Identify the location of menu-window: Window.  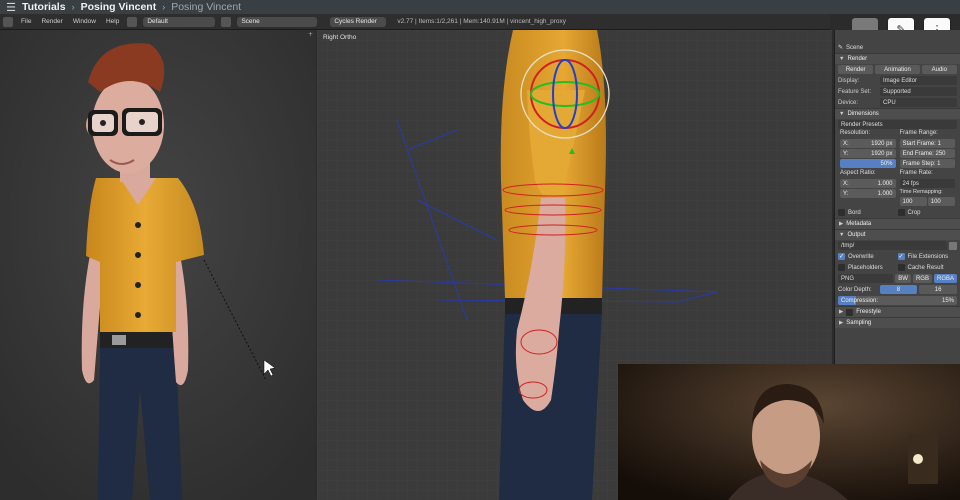
(84, 21).